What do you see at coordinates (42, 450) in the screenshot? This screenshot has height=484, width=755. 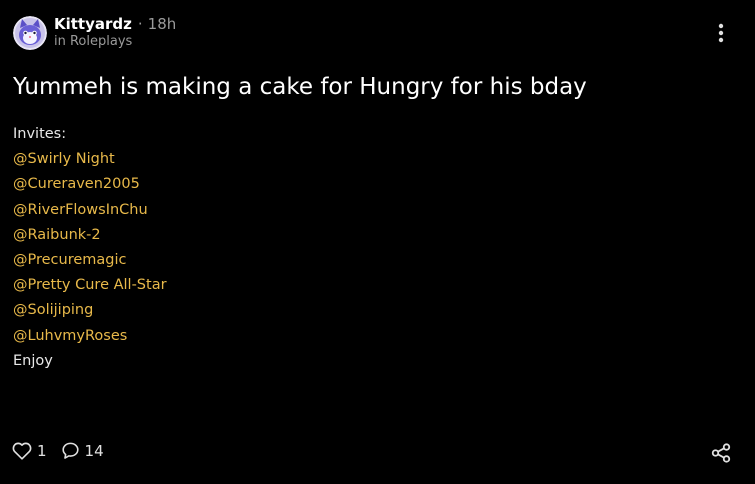 I see `like-count: 1` at bounding box center [42, 450].